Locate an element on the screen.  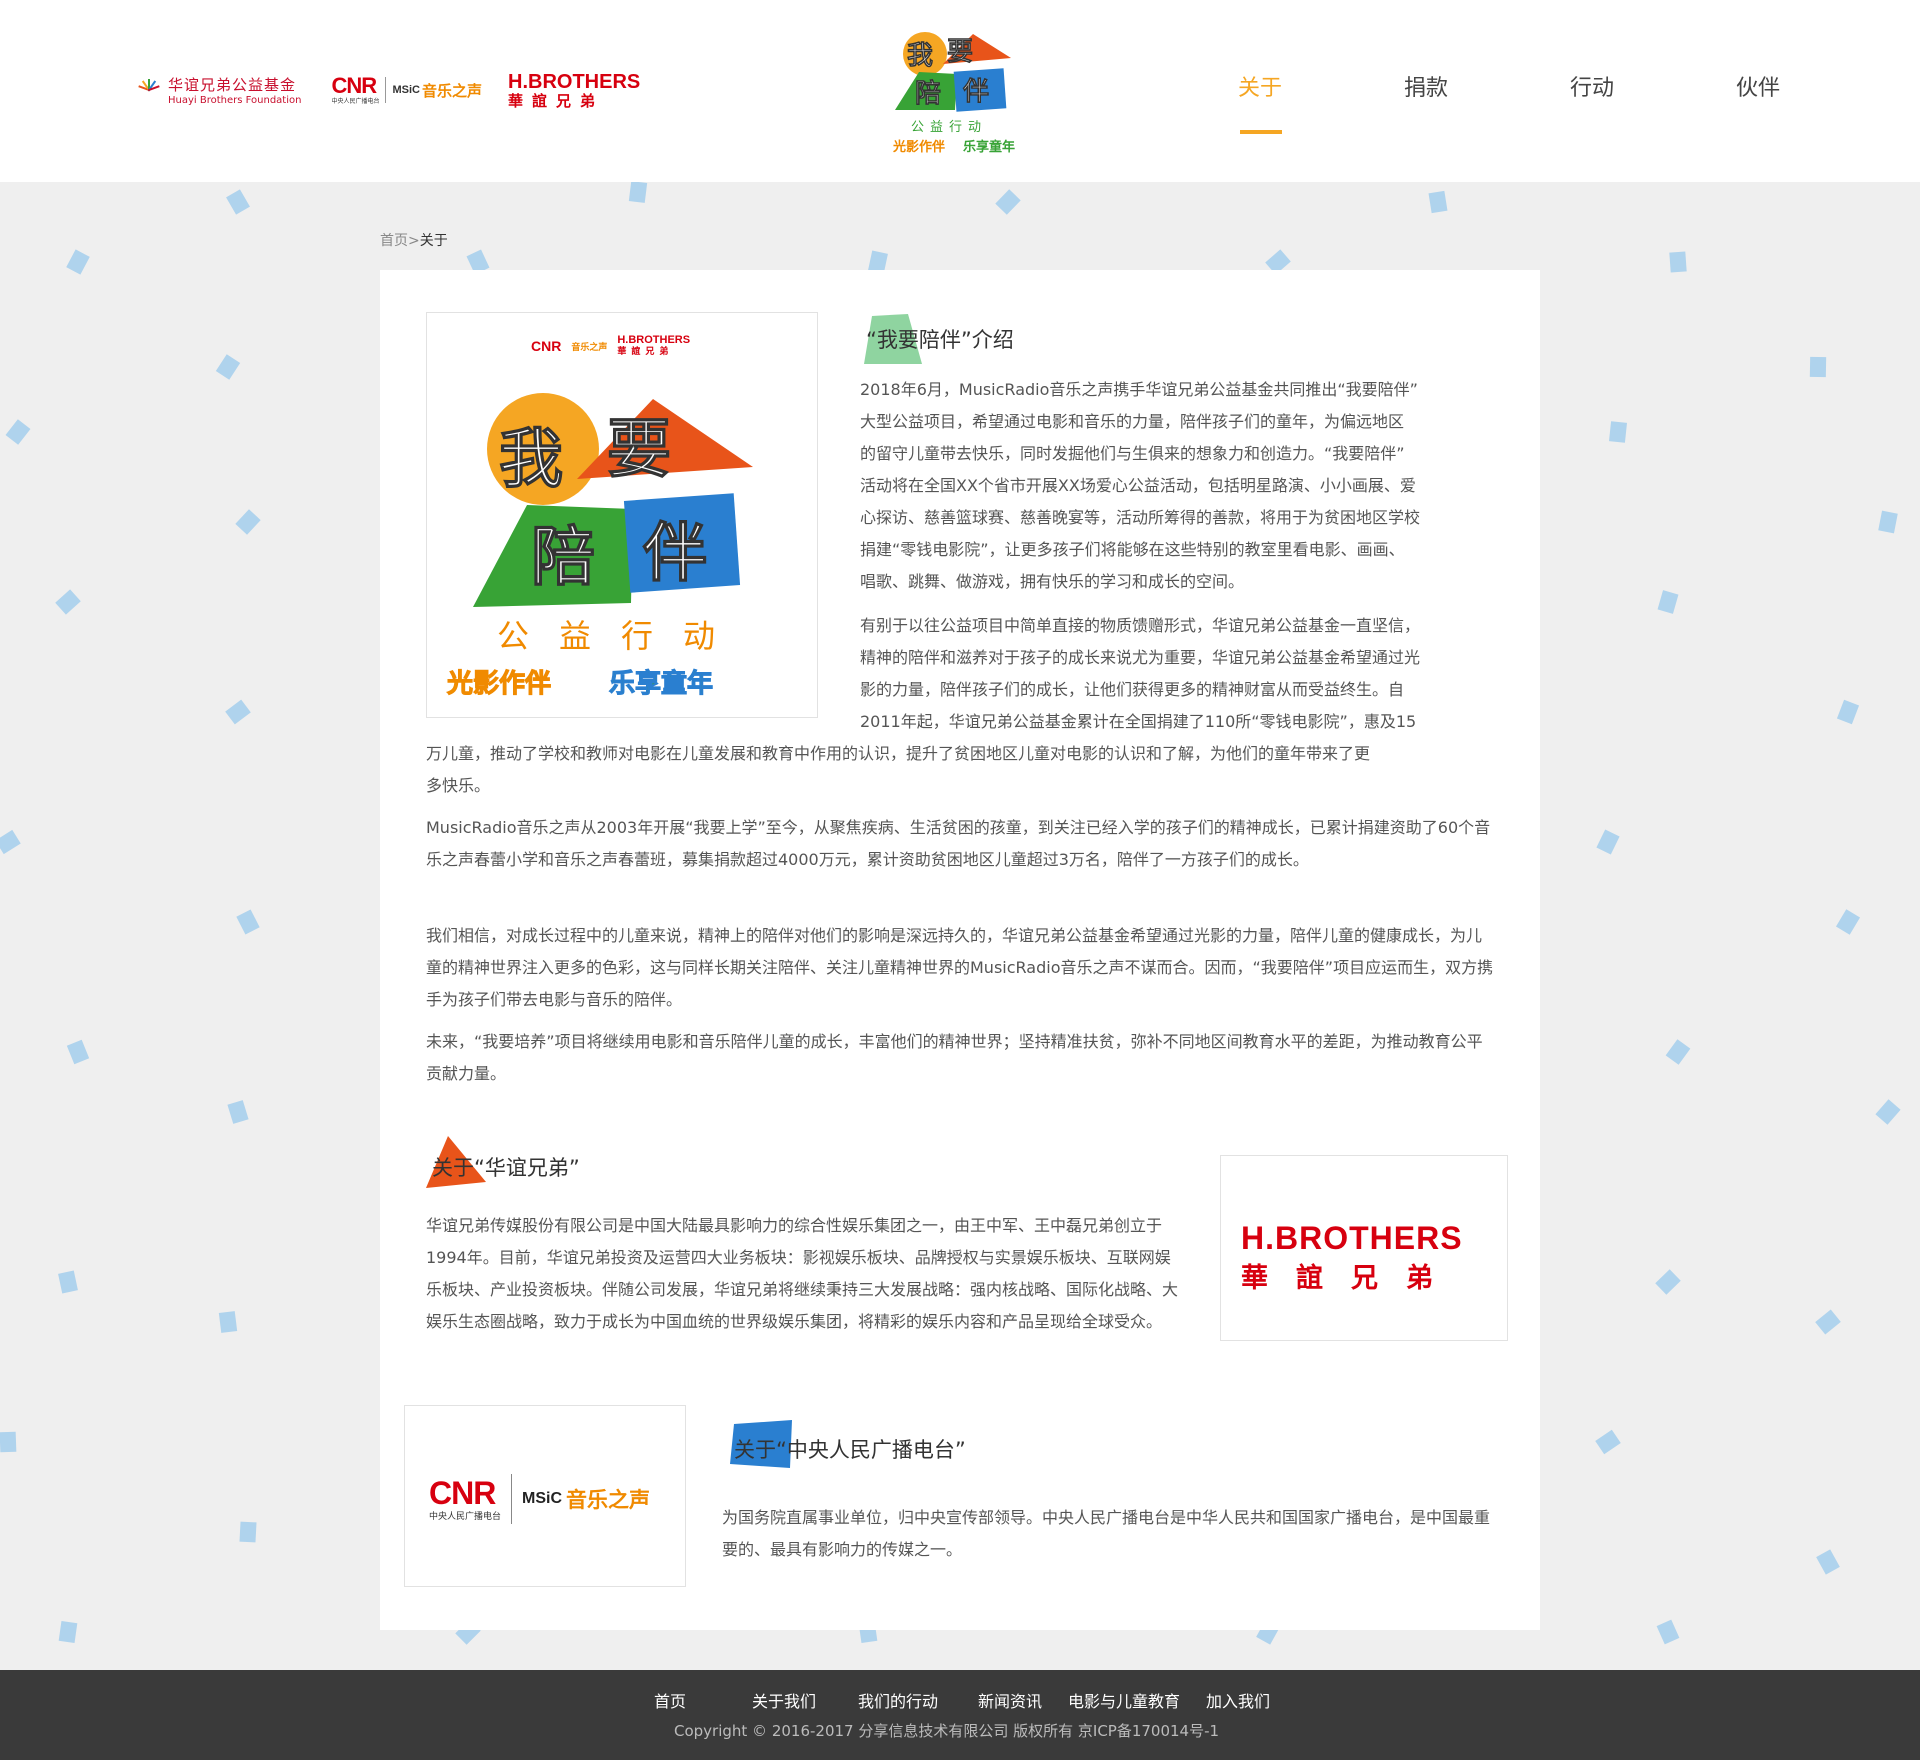
hbrothers-logo-box: H.BROTHERS 華誼兄弟 is located at coordinates (1364, 1248).